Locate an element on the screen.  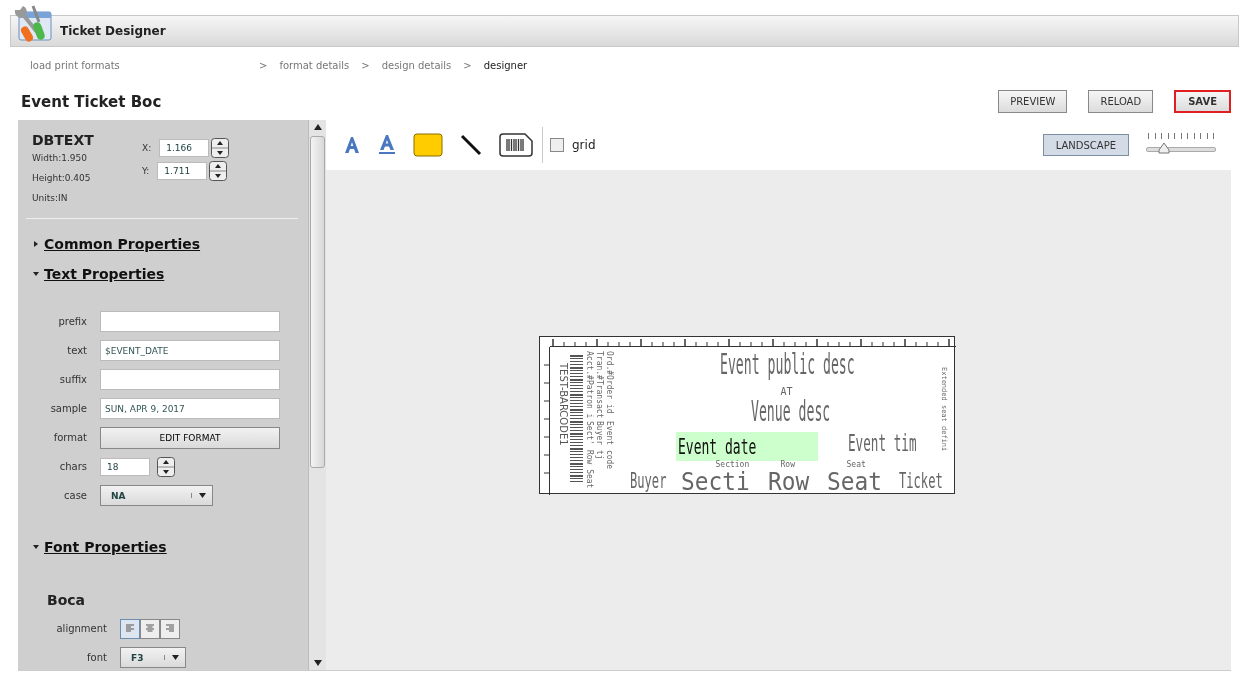
field-label: font is located at coordinates (96, 657).